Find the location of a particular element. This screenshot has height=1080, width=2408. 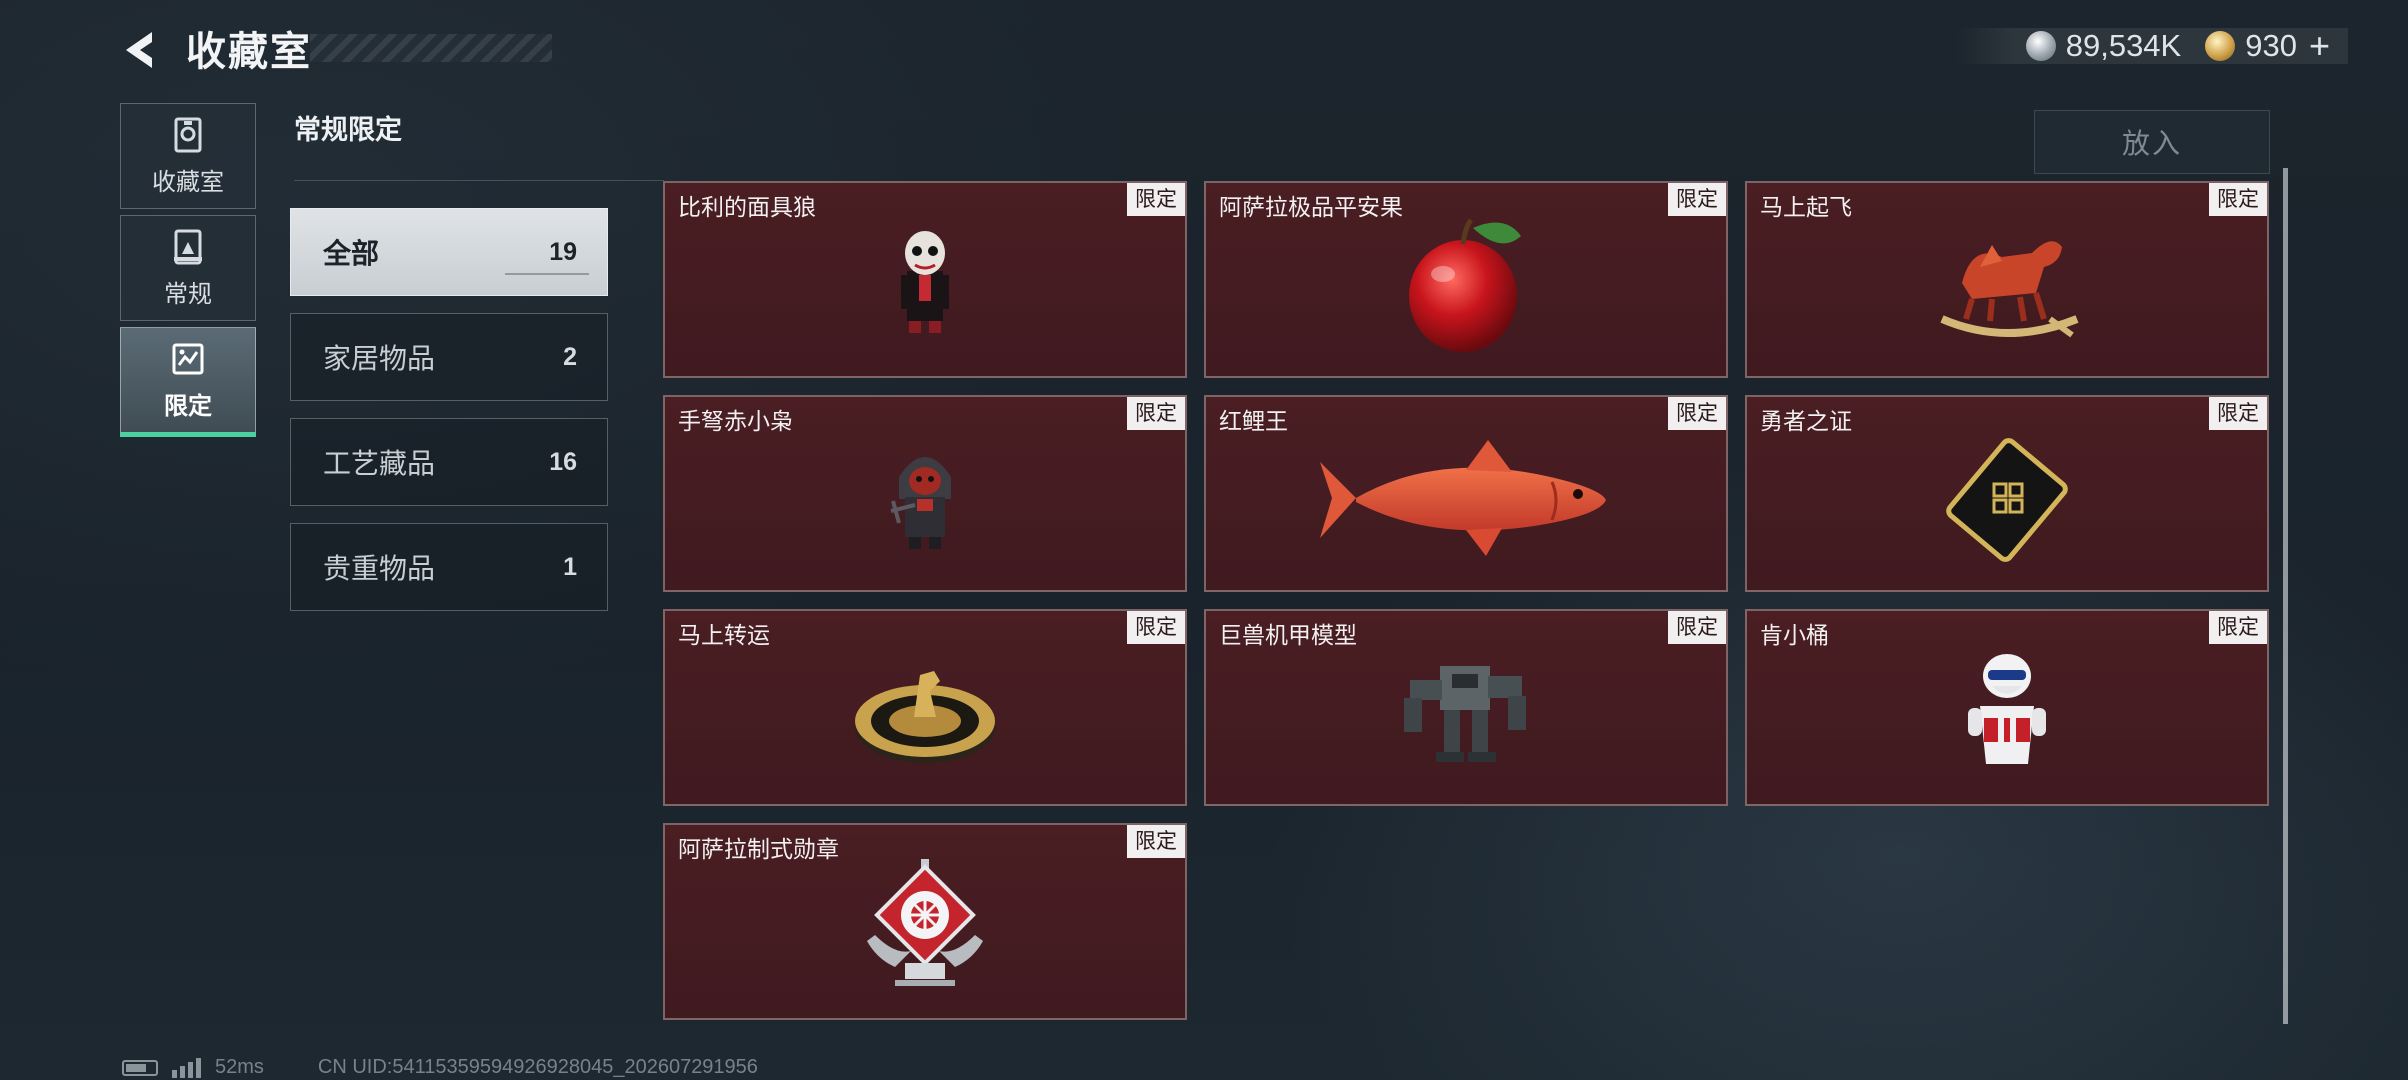

category-all: 全部 19 is located at coordinates (449, 252).